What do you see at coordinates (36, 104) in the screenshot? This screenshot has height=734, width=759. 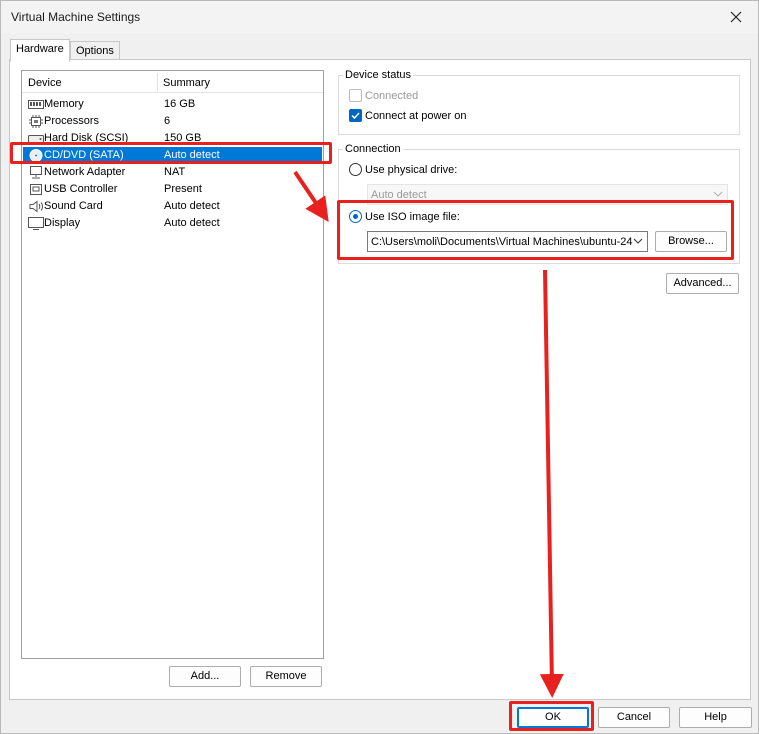 I see `memory-icon` at bounding box center [36, 104].